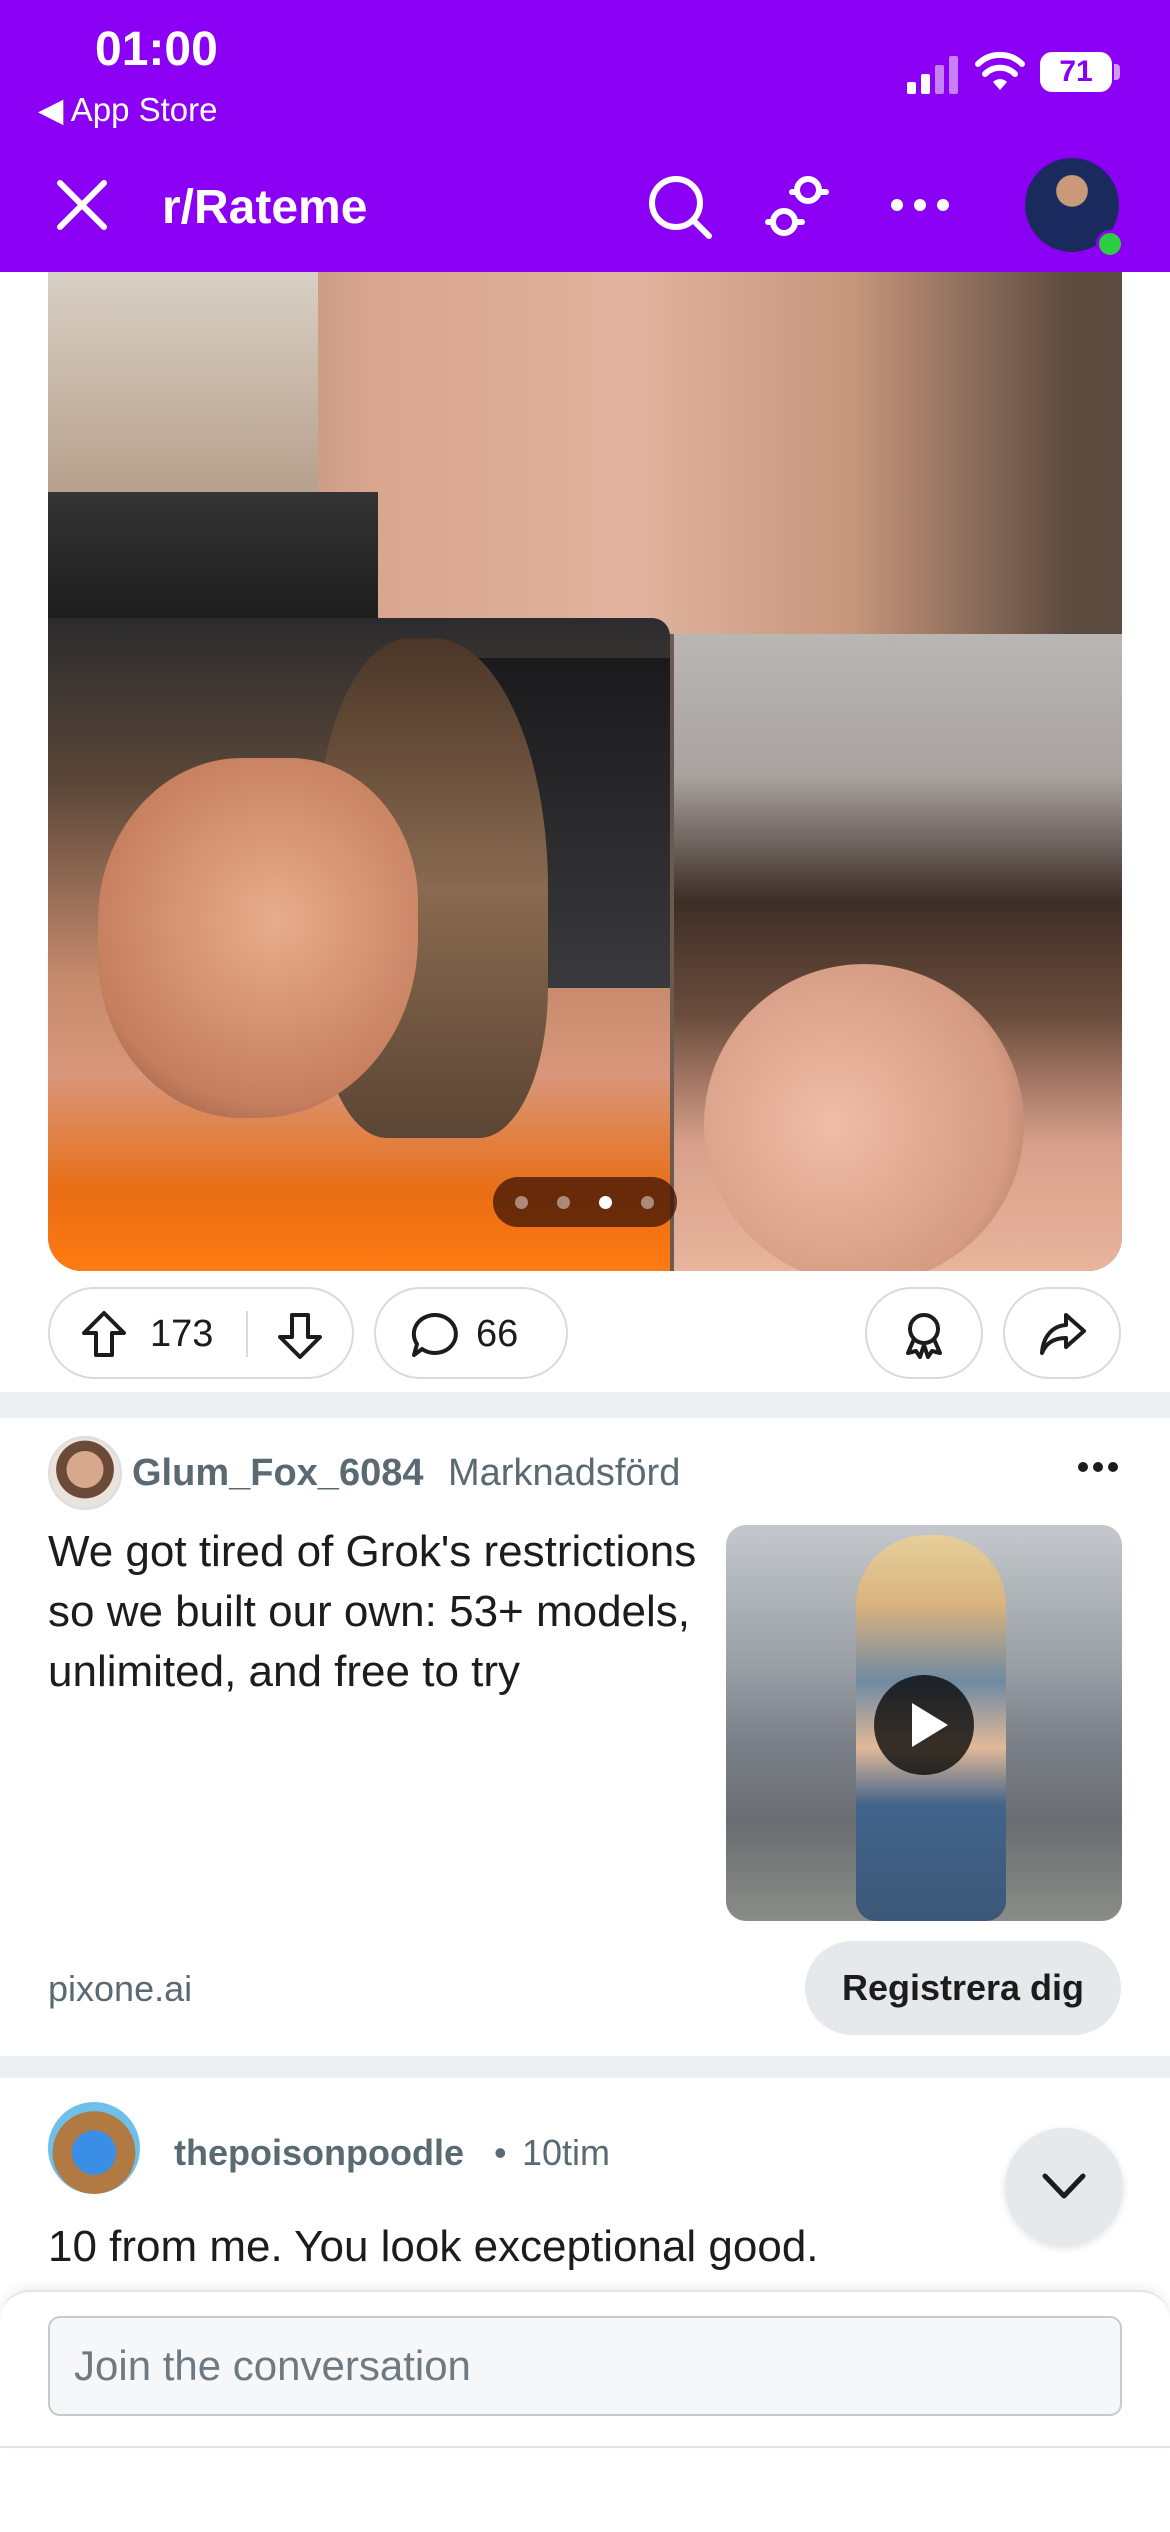  I want to click on filter-icon, so click(797, 207).